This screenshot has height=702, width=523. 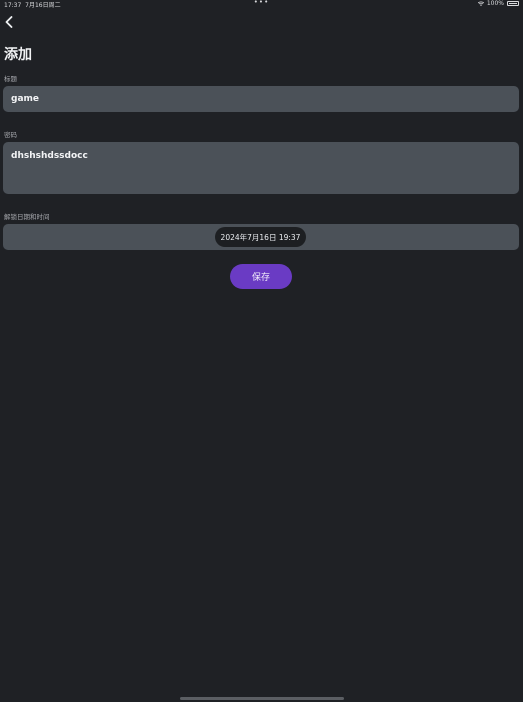 What do you see at coordinates (10, 135) in the screenshot?
I see `password-label: 密码` at bounding box center [10, 135].